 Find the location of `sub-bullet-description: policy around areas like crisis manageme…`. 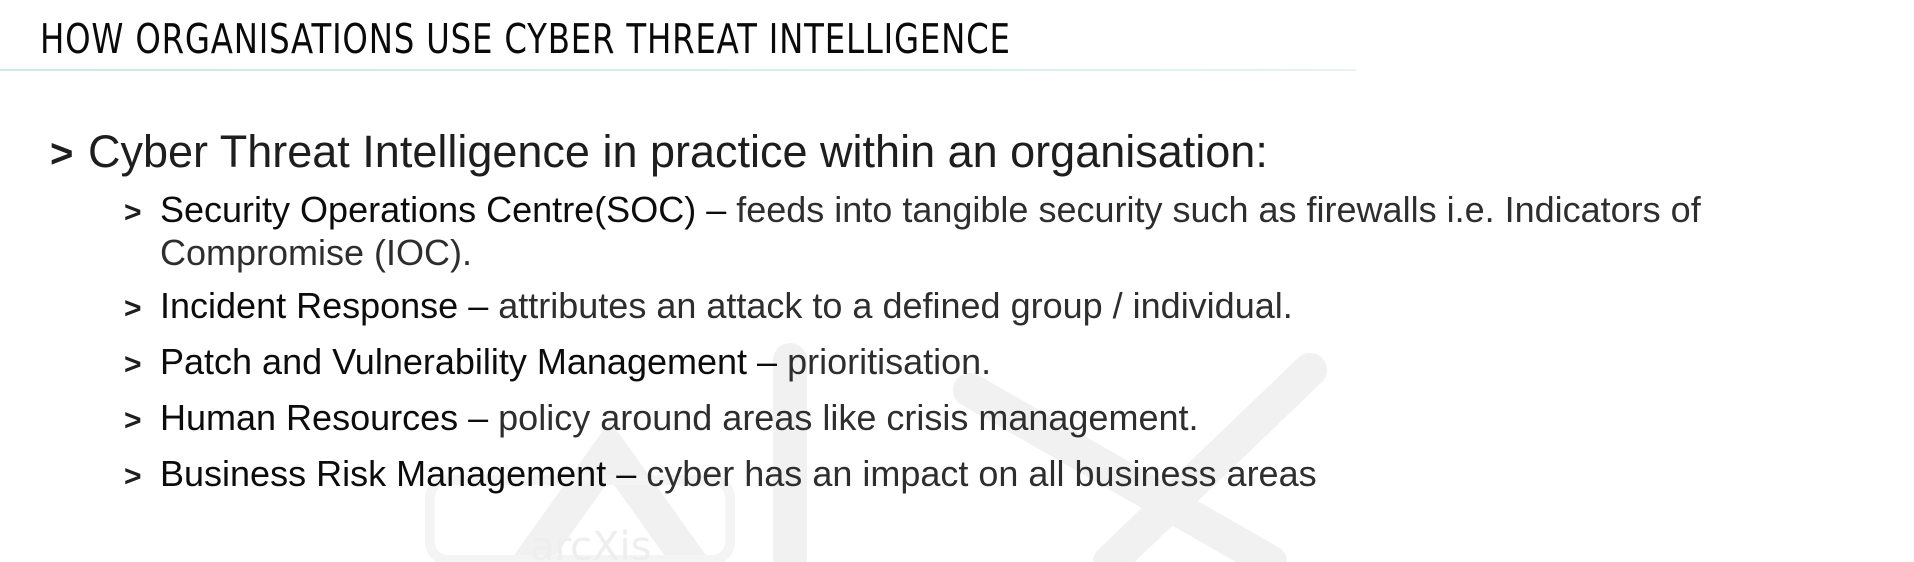

sub-bullet-description: policy around areas like crisis manageme… is located at coordinates (848, 417).